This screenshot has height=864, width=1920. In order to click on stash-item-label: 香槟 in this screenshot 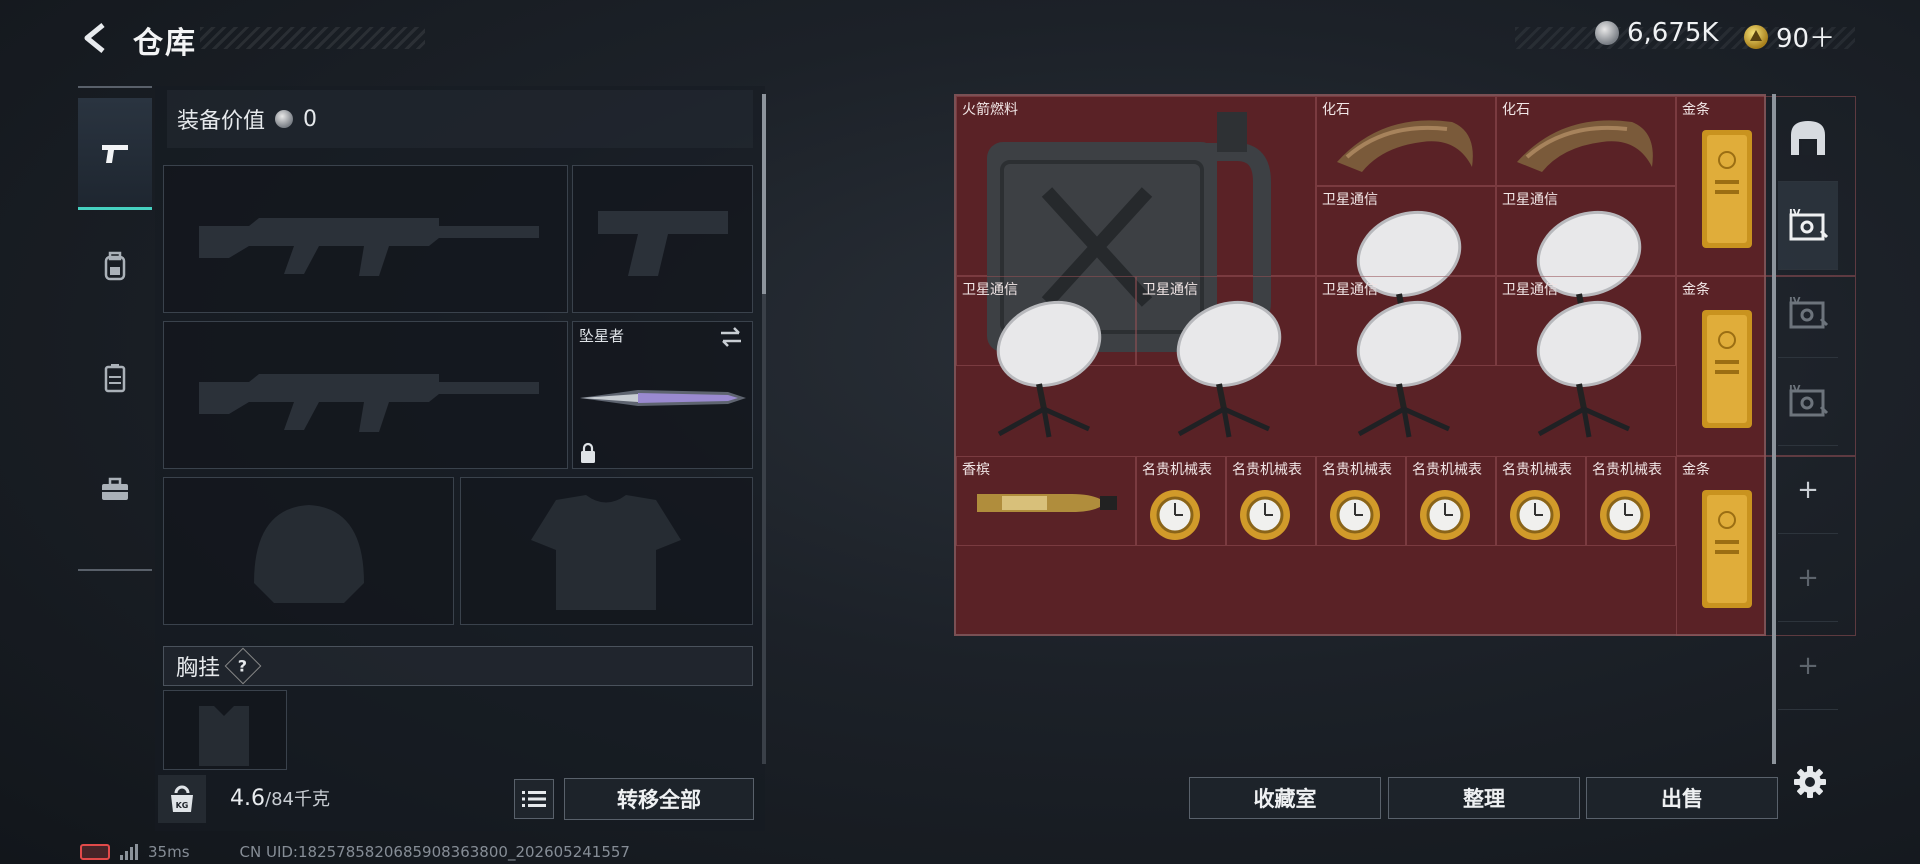, I will do `click(976, 470)`.